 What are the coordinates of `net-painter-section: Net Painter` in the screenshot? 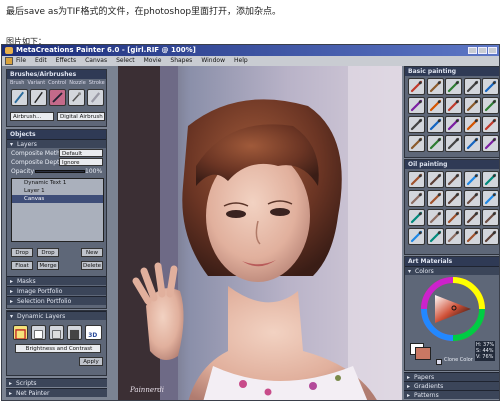 It's located at (56, 393).